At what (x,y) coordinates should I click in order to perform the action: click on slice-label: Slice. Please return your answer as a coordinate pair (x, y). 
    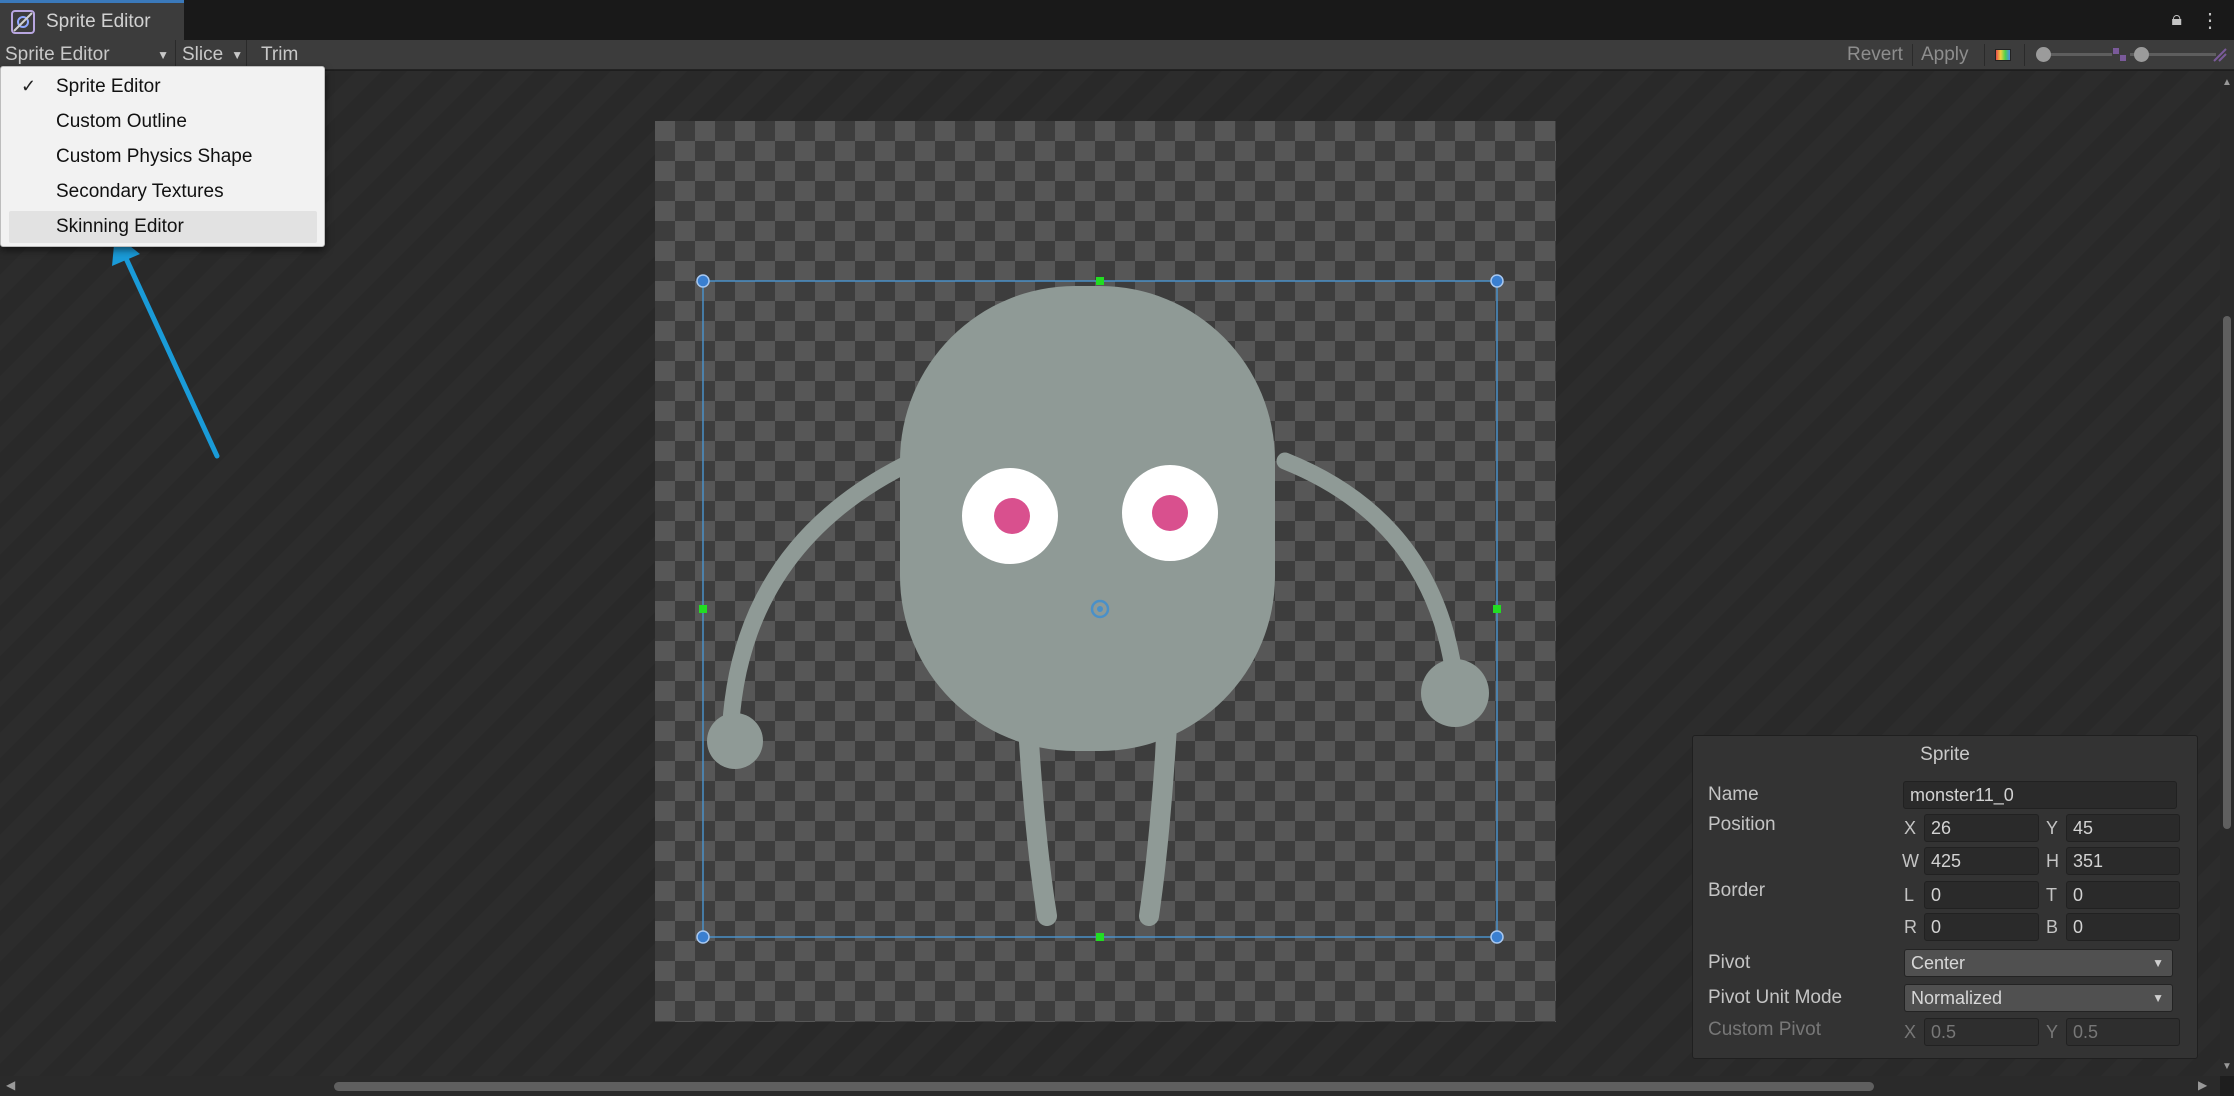
    Looking at the image, I should click on (203, 54).